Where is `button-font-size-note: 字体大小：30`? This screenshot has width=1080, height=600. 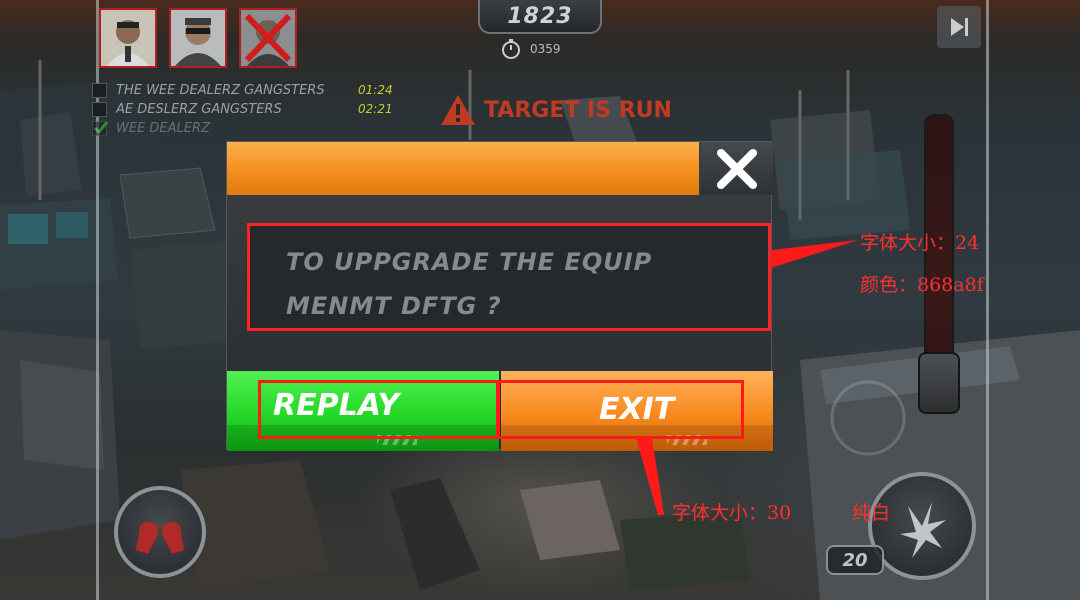 button-font-size-note: 字体大小：30 is located at coordinates (732, 513).